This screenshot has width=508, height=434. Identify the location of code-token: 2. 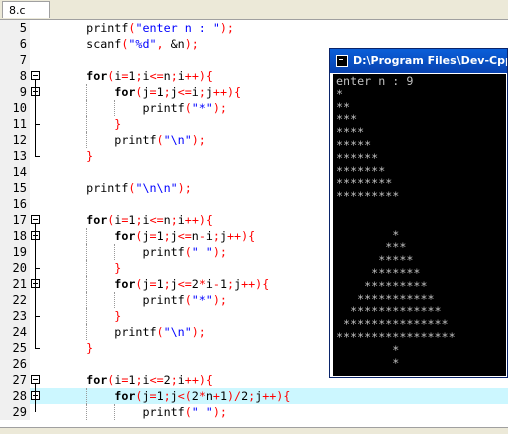
(167, 380).